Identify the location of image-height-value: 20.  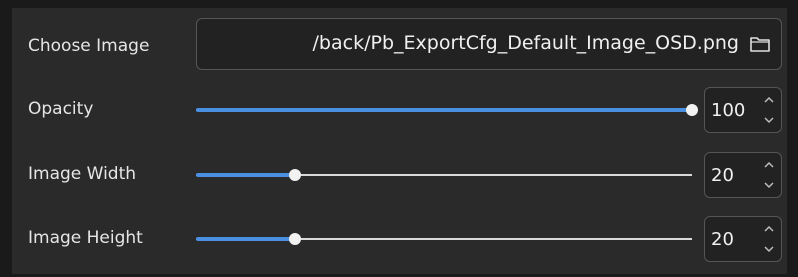
(722, 239).